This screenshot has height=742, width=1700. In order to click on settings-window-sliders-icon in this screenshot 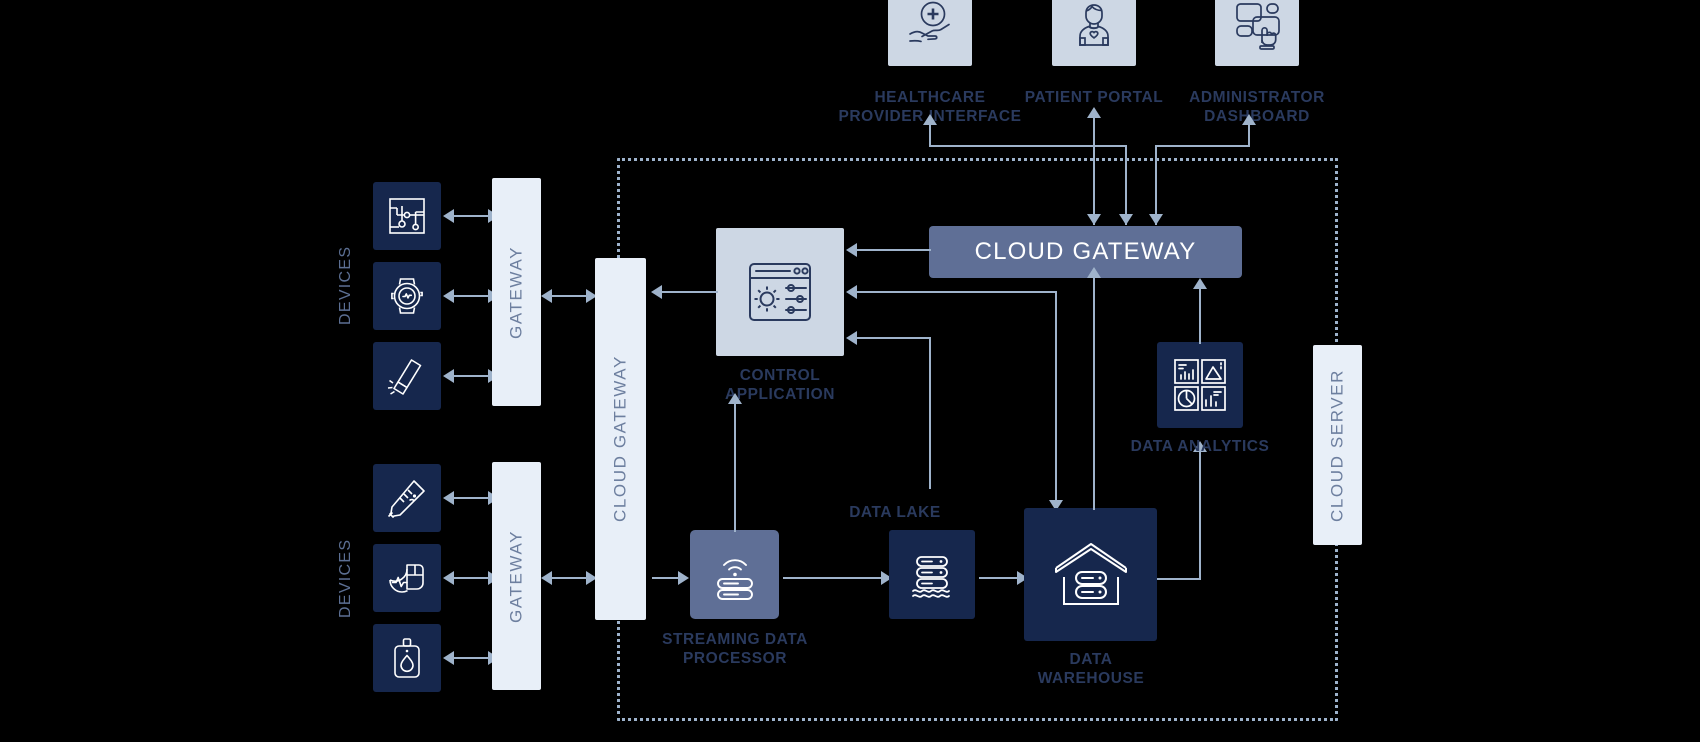, I will do `click(780, 292)`.